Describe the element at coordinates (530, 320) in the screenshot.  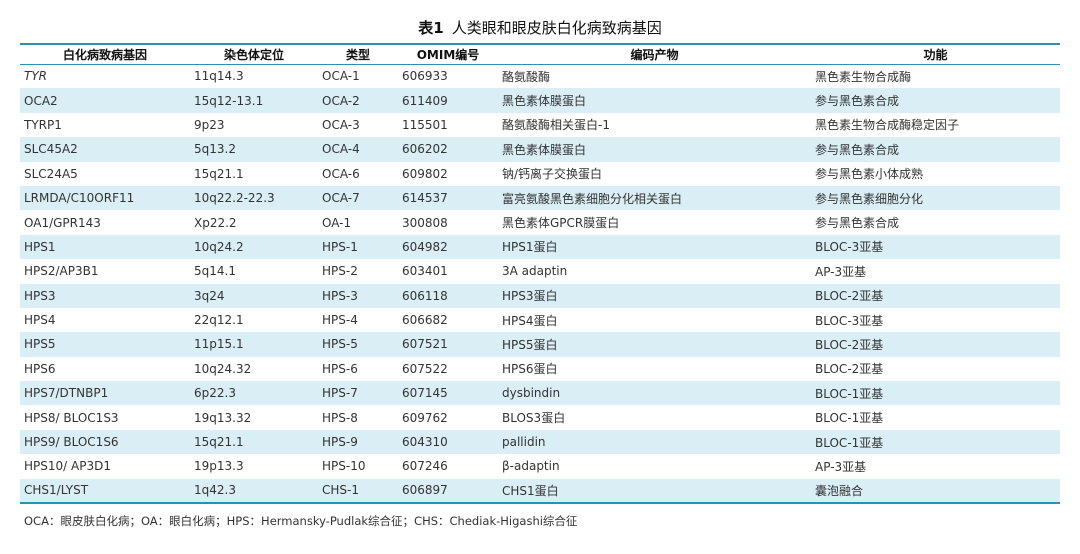
I see `cell-product: HPS4蛋白` at that location.